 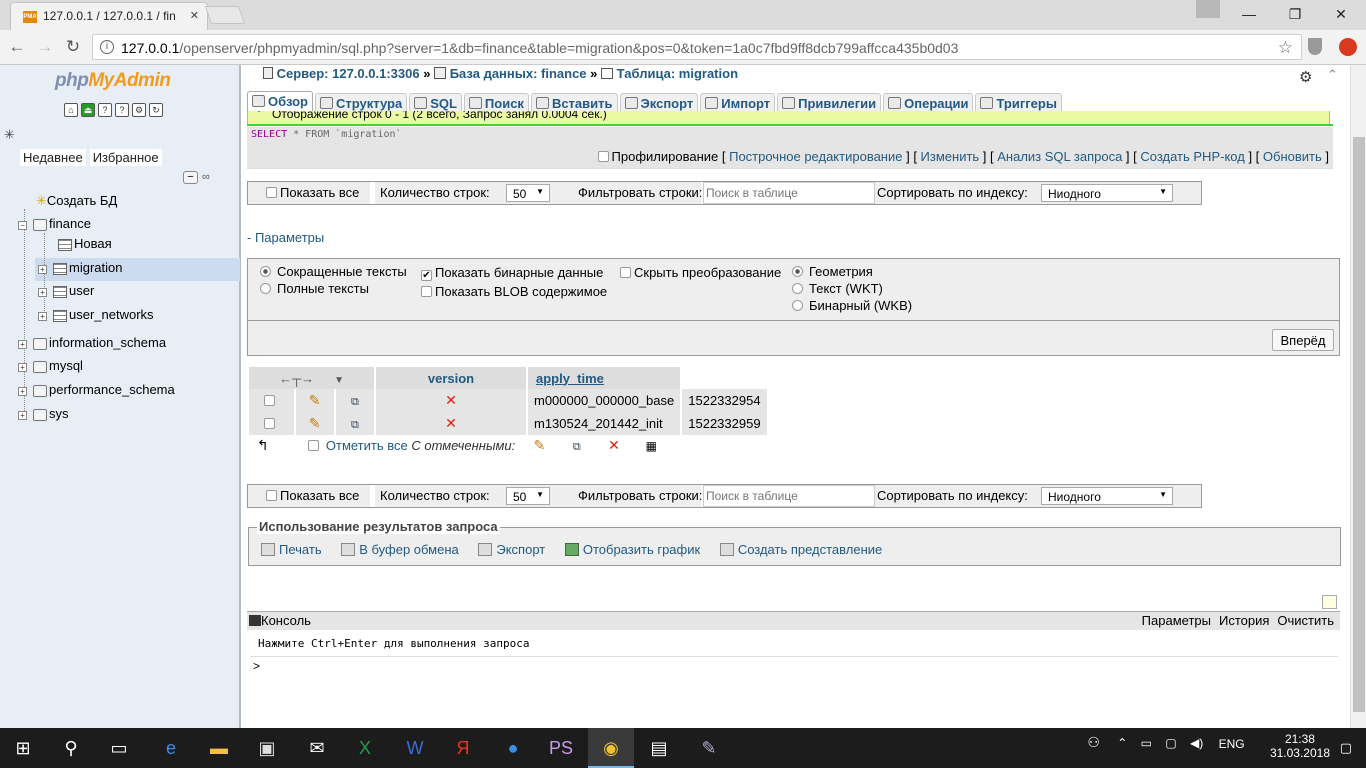 What do you see at coordinates (85, 243) in the screenshot?
I see `tree-new-table: Новая` at bounding box center [85, 243].